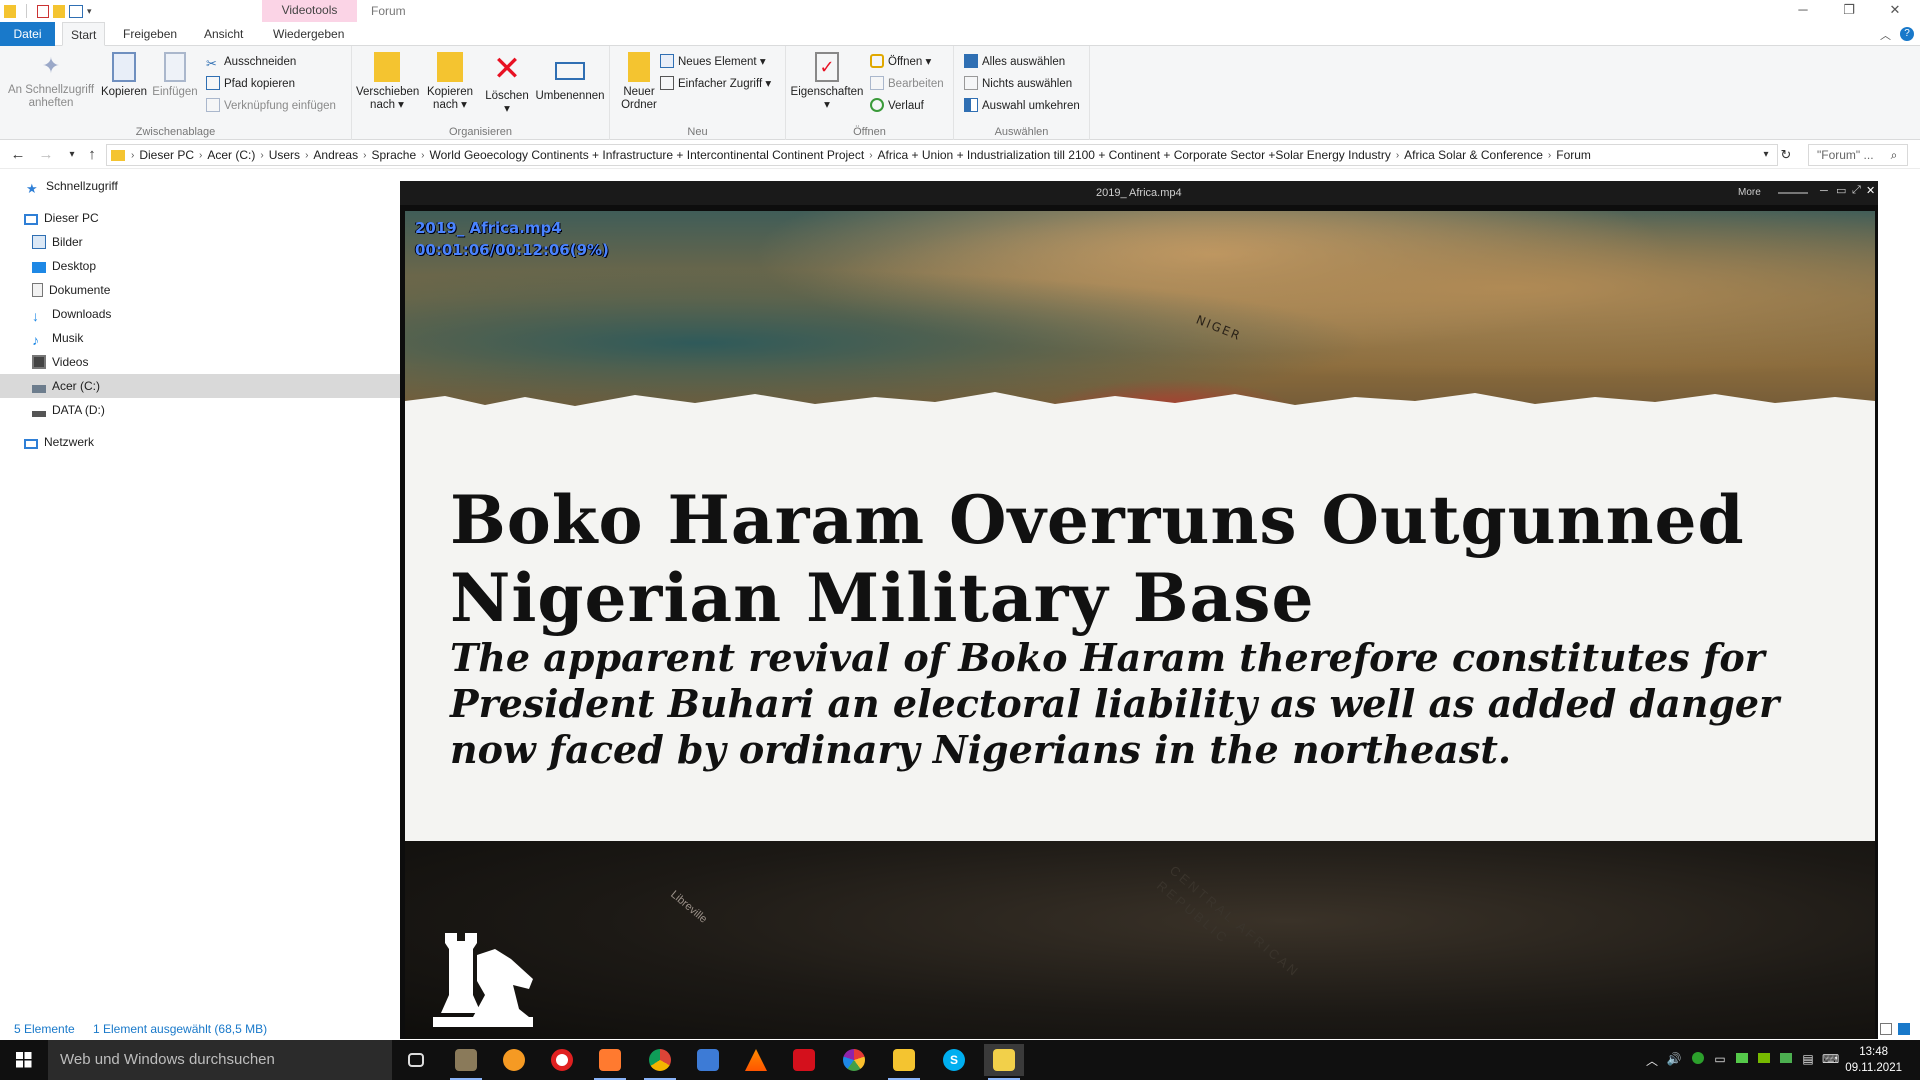 Image resolution: width=1920 pixels, height=1080 pixels. I want to click on new-item-button: Neues Element ▾, so click(713, 62).